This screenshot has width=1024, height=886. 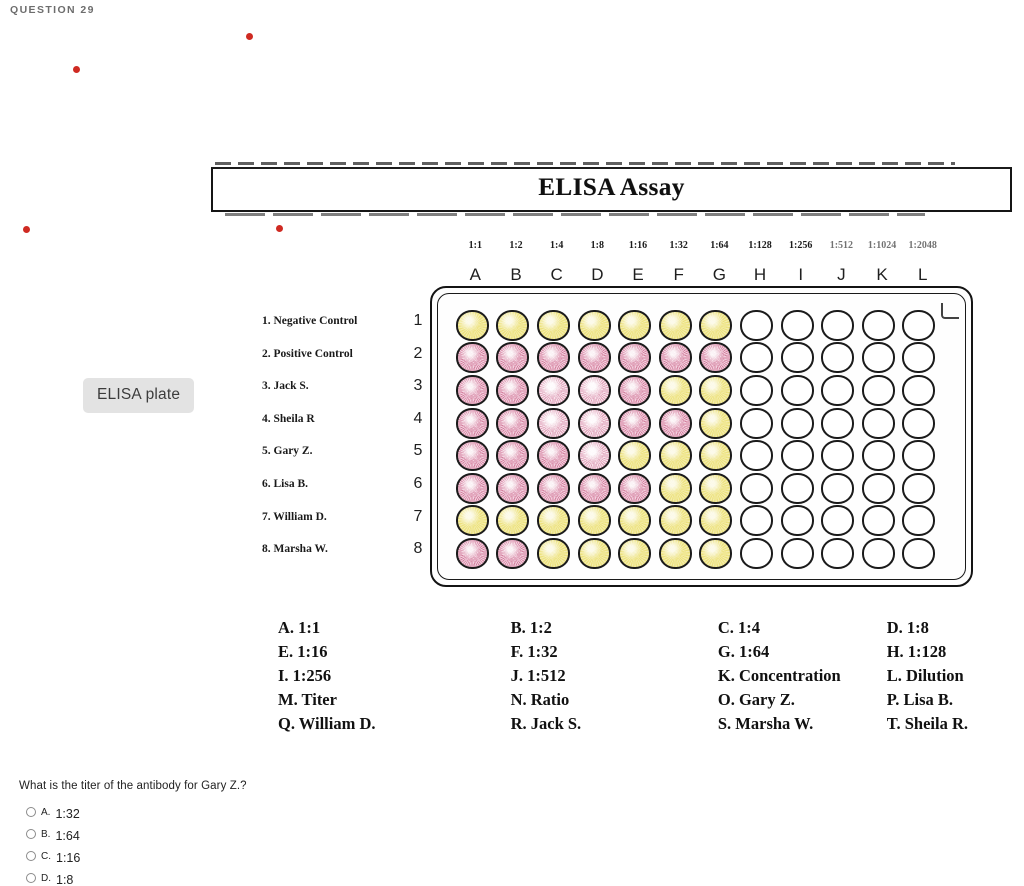 What do you see at coordinates (31, 812) in the screenshot?
I see `radio-button-a` at bounding box center [31, 812].